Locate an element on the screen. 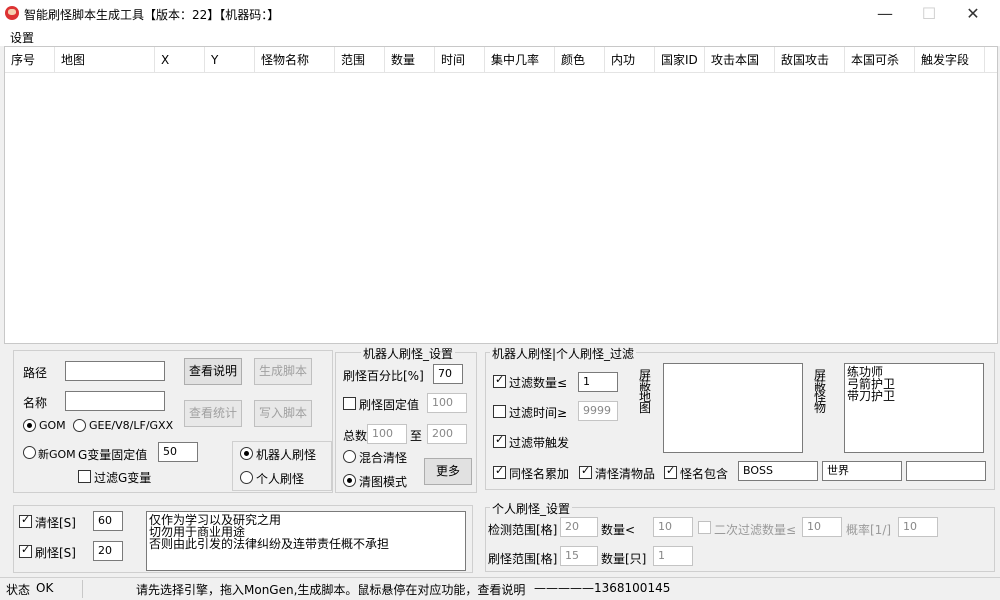 The width and height of the screenshot is (1000, 600). filter-g-checkbox is located at coordinates (84, 476).